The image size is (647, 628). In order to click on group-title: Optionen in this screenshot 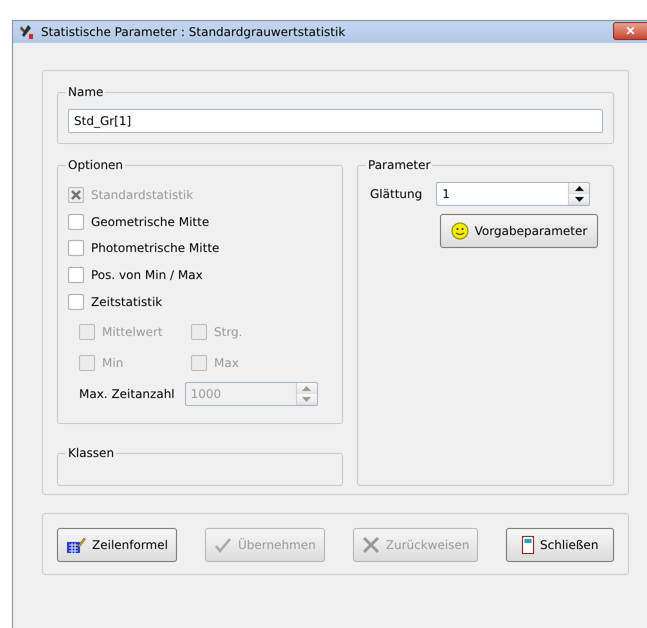, I will do `click(95, 165)`.